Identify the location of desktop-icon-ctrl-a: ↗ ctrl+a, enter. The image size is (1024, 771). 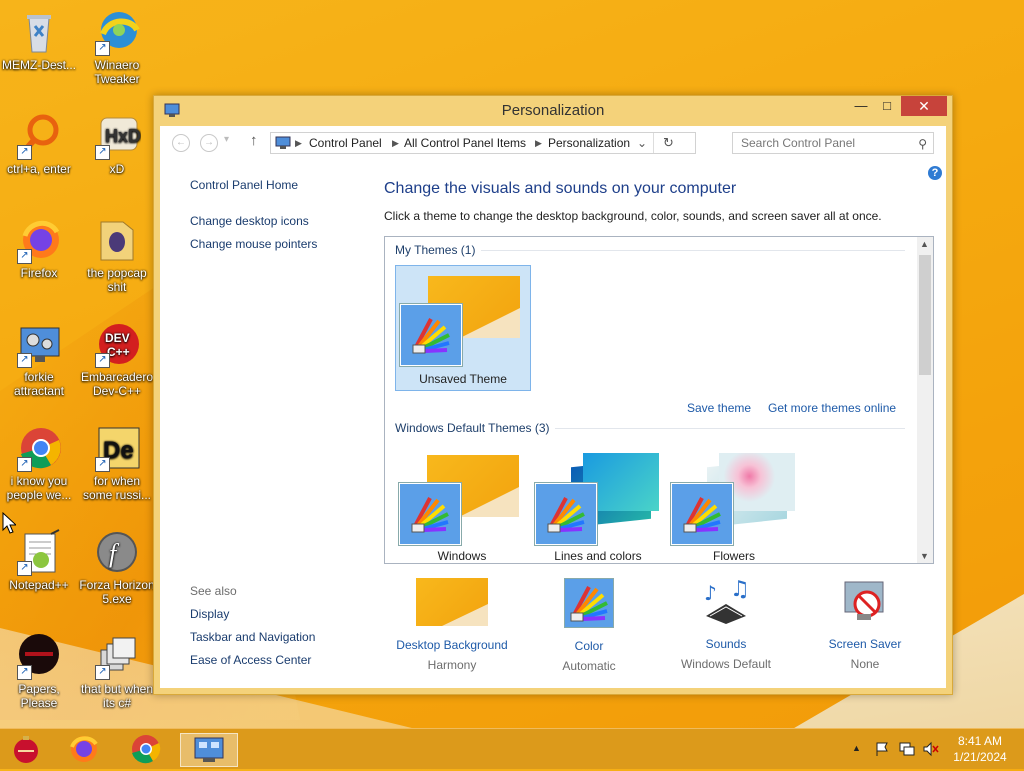
(39, 144).